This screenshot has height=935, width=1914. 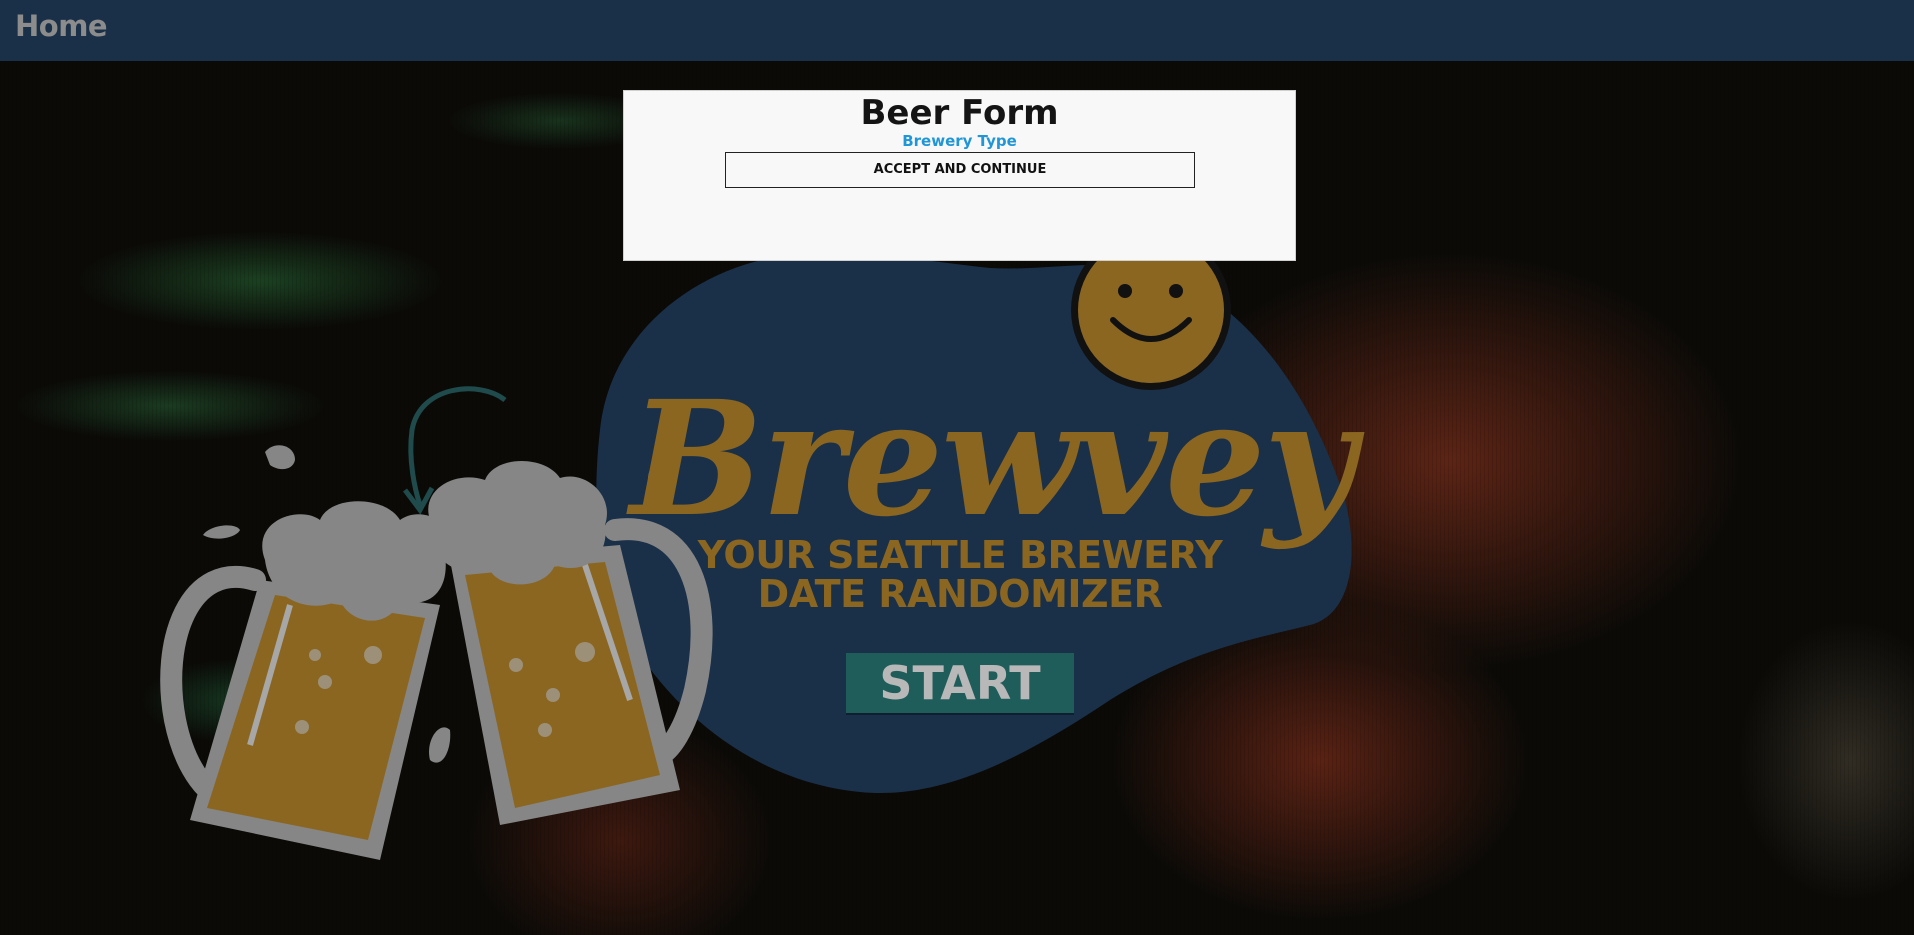 What do you see at coordinates (957, 30) in the screenshot?
I see `top-nav-bar: Home` at bounding box center [957, 30].